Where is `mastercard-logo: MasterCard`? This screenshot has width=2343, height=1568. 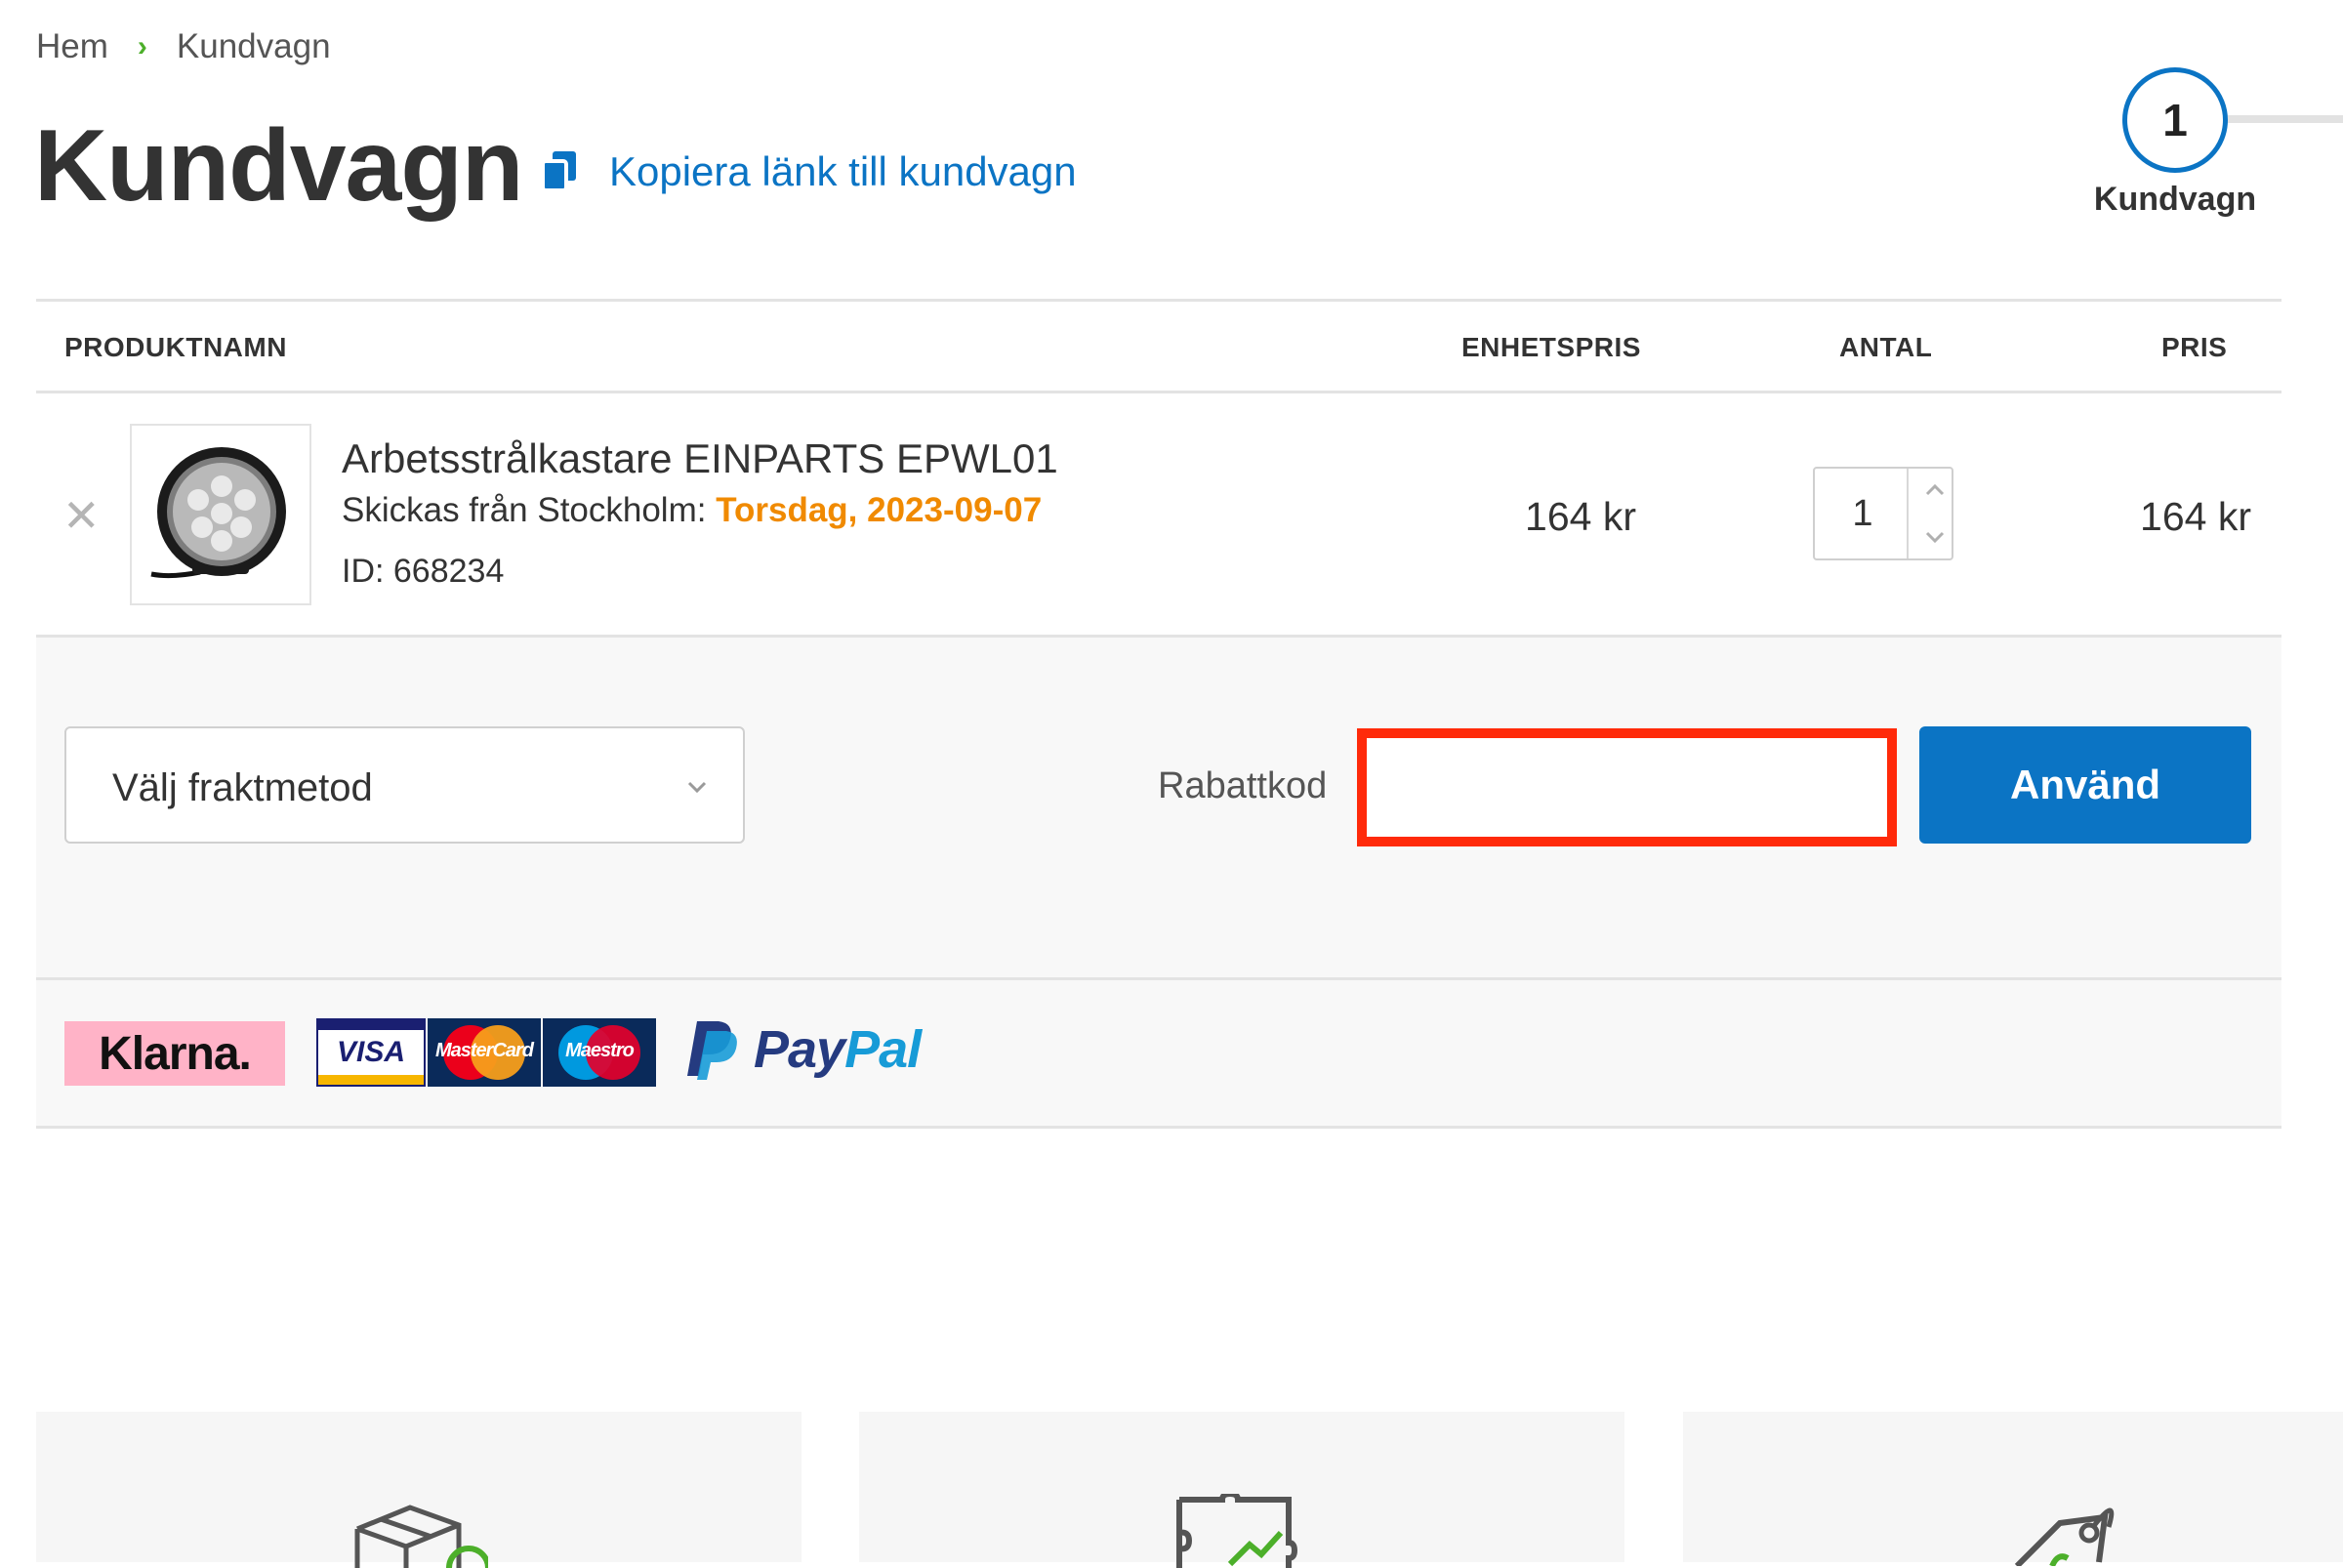
mastercard-logo: MasterCard is located at coordinates (484, 1052).